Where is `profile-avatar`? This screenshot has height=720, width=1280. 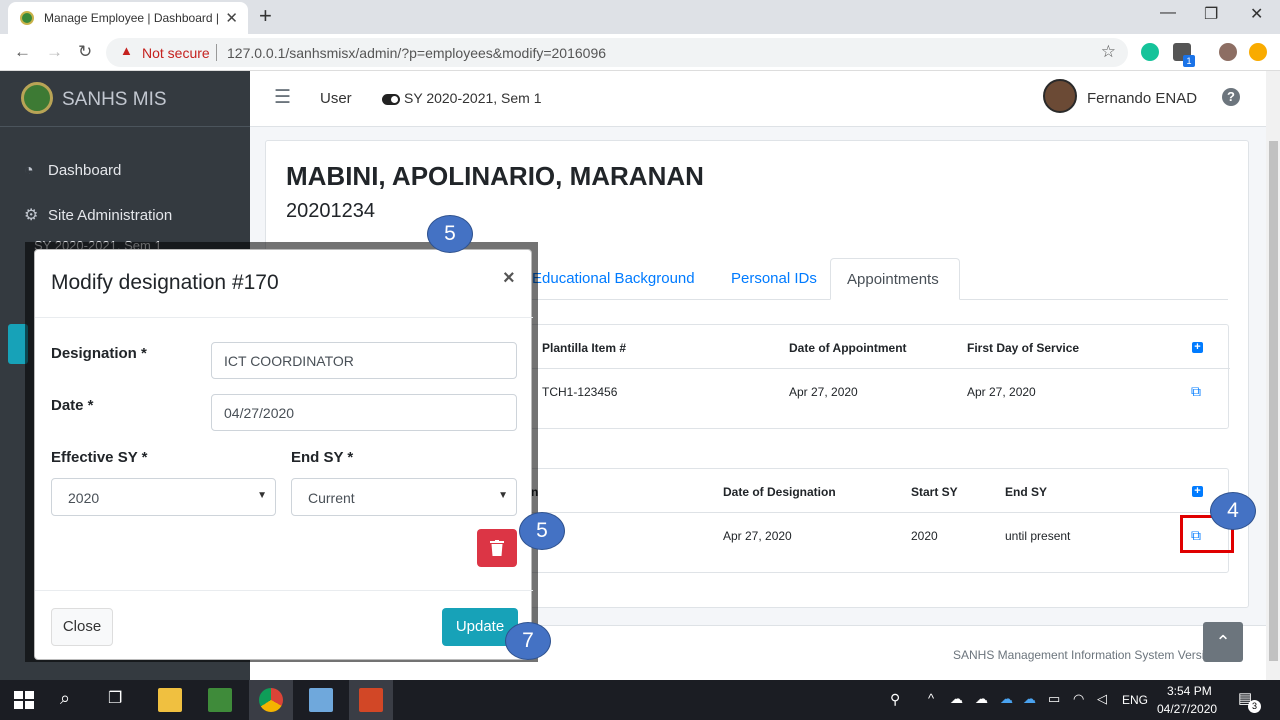
profile-avatar is located at coordinates (1228, 52).